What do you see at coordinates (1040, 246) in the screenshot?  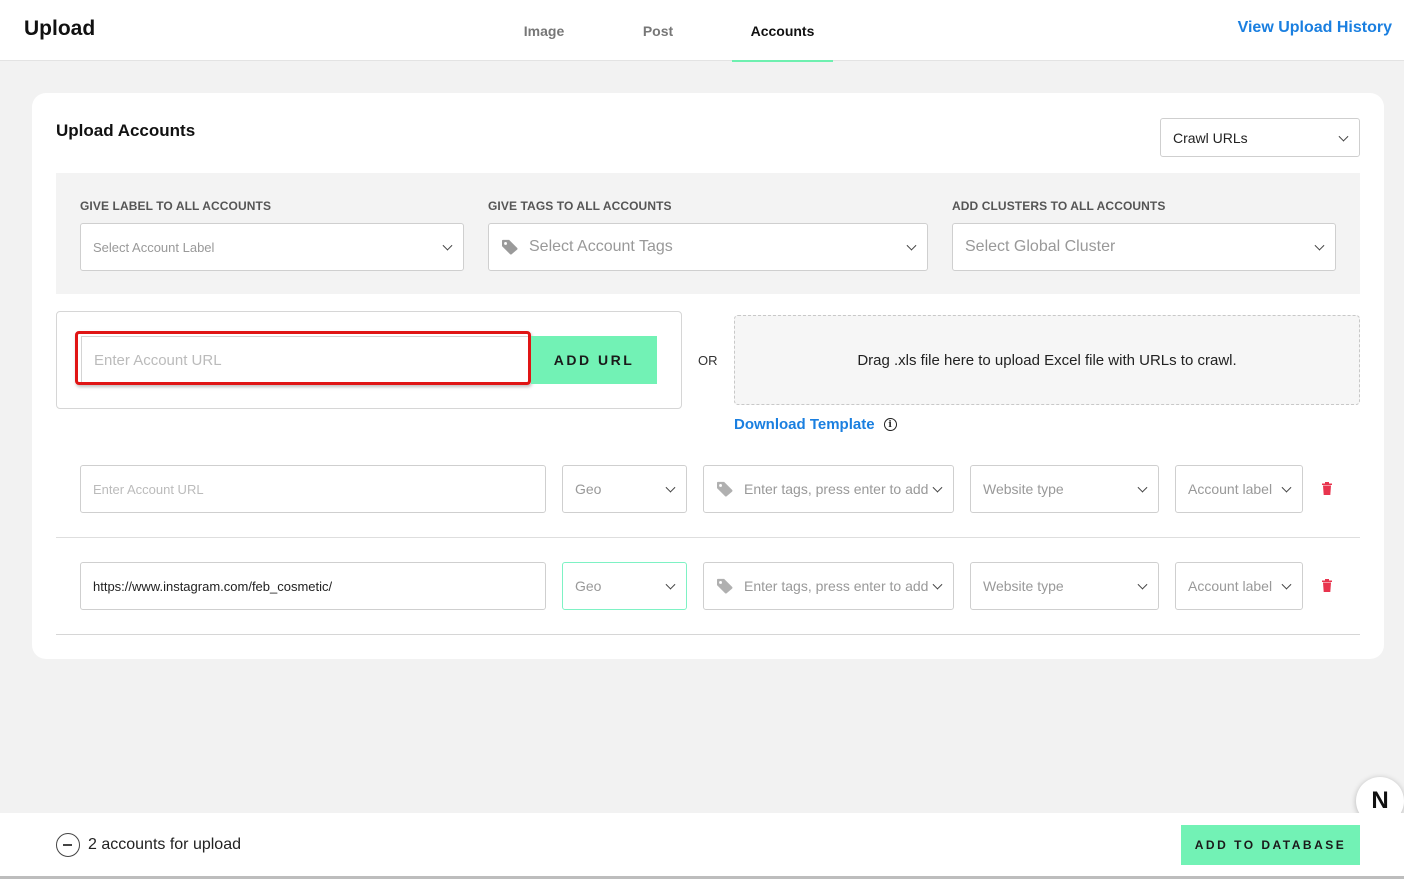 I see `global-cluster-placeholder: Select Global Cluster` at bounding box center [1040, 246].